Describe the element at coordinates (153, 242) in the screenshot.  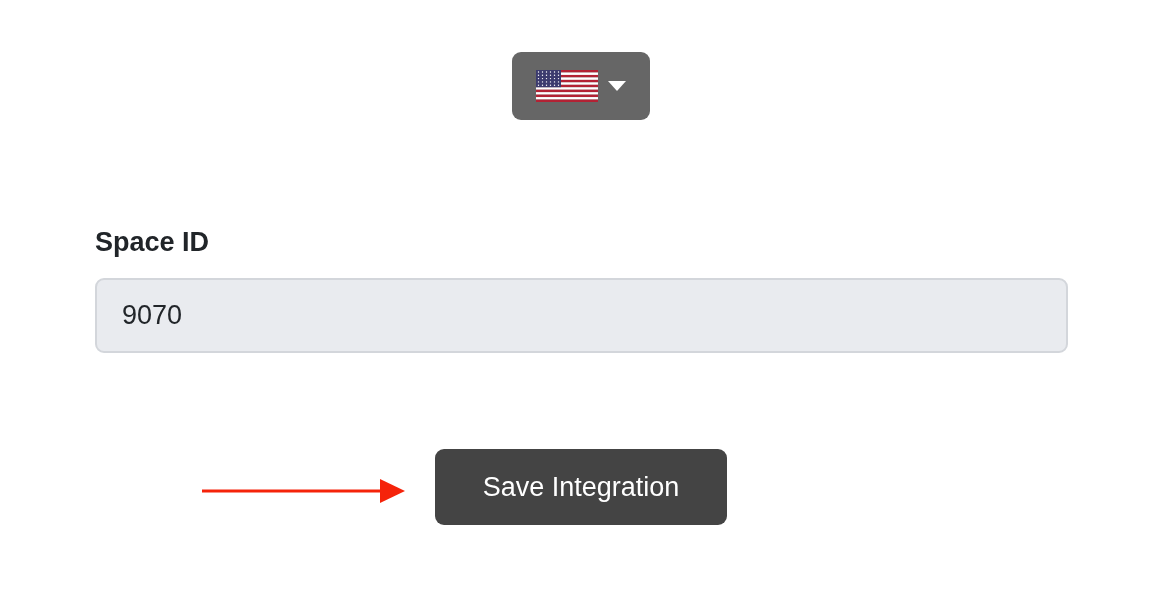
I see `field-label: Space ID` at that location.